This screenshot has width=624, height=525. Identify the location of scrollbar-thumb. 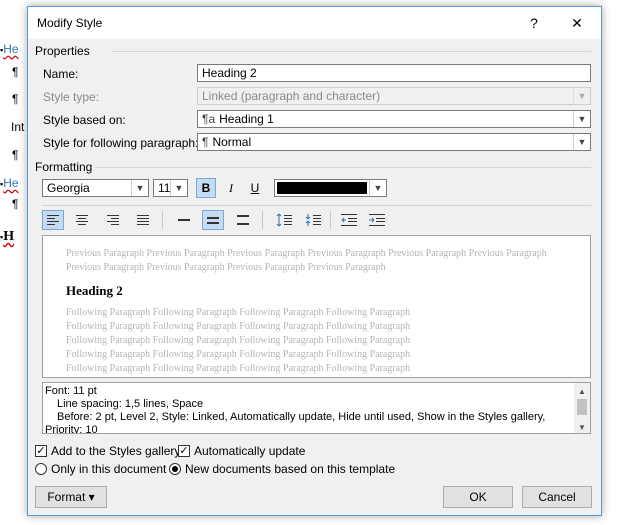
(582, 407).